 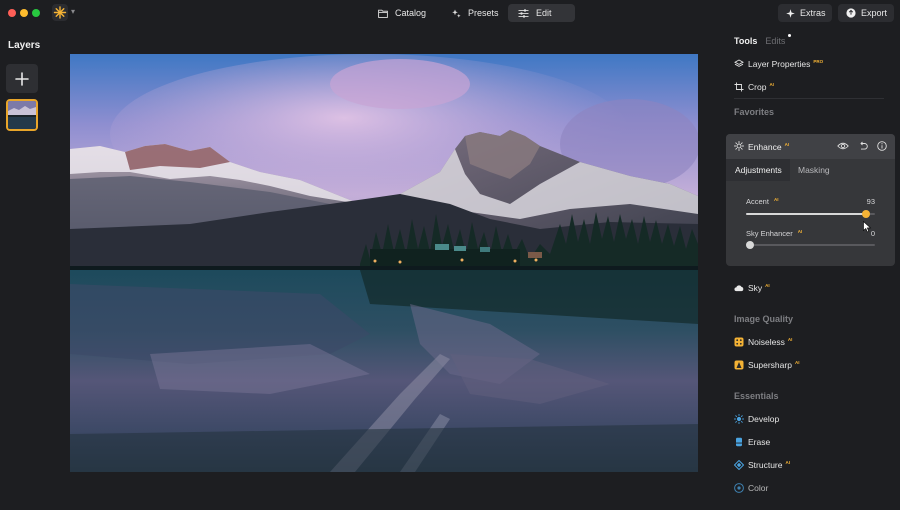 I want to click on extras-label: Extras, so click(x=813, y=13).